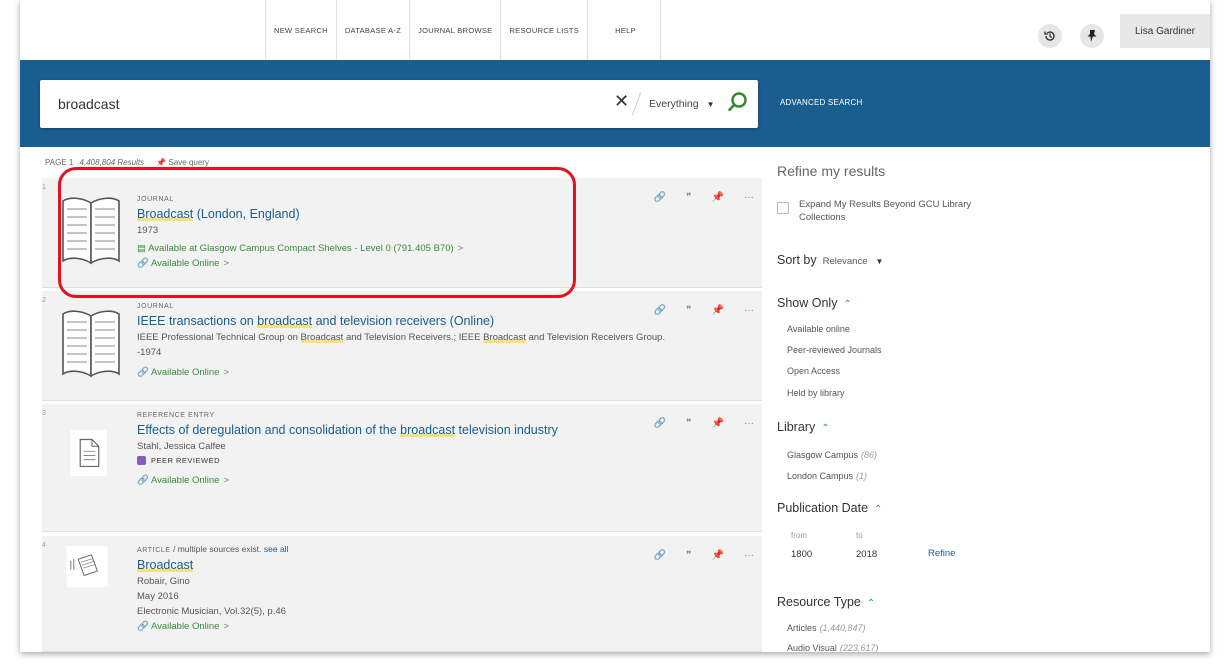 This screenshot has width=1226, height=668. Describe the element at coordinates (829, 508) in the screenshot. I see `publication-date-heading: Publication Date ⌃` at that location.